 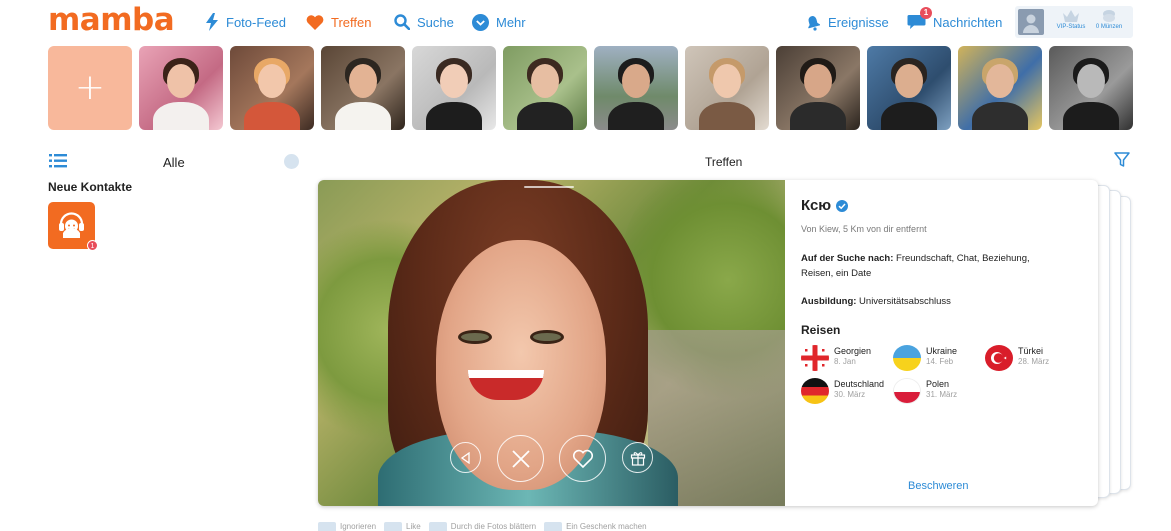 I want to click on plus-icon: +, so click(x=90, y=87).